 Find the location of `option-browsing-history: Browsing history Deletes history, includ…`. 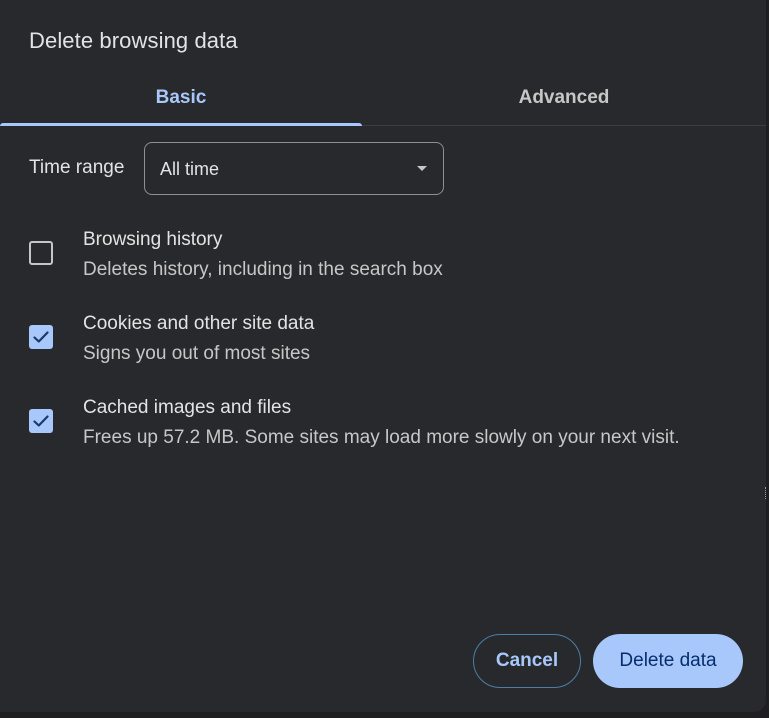

option-browsing-history: Browsing history Deletes history, includ… is located at coordinates (383, 260).